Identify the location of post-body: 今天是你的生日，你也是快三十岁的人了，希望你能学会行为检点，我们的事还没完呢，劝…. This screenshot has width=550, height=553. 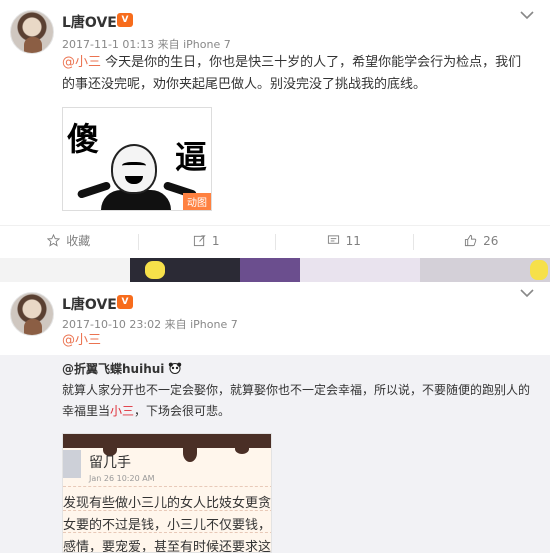
(292, 73).